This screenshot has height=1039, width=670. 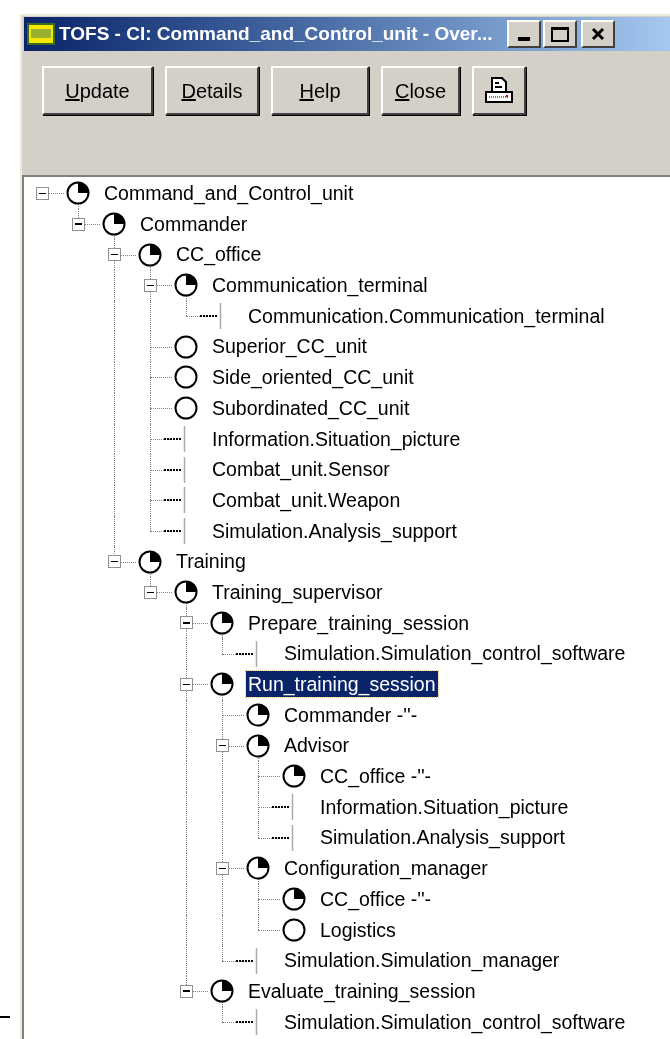 I want to click on tree-item: Side_oriented_CC_unit, so click(x=313, y=377).